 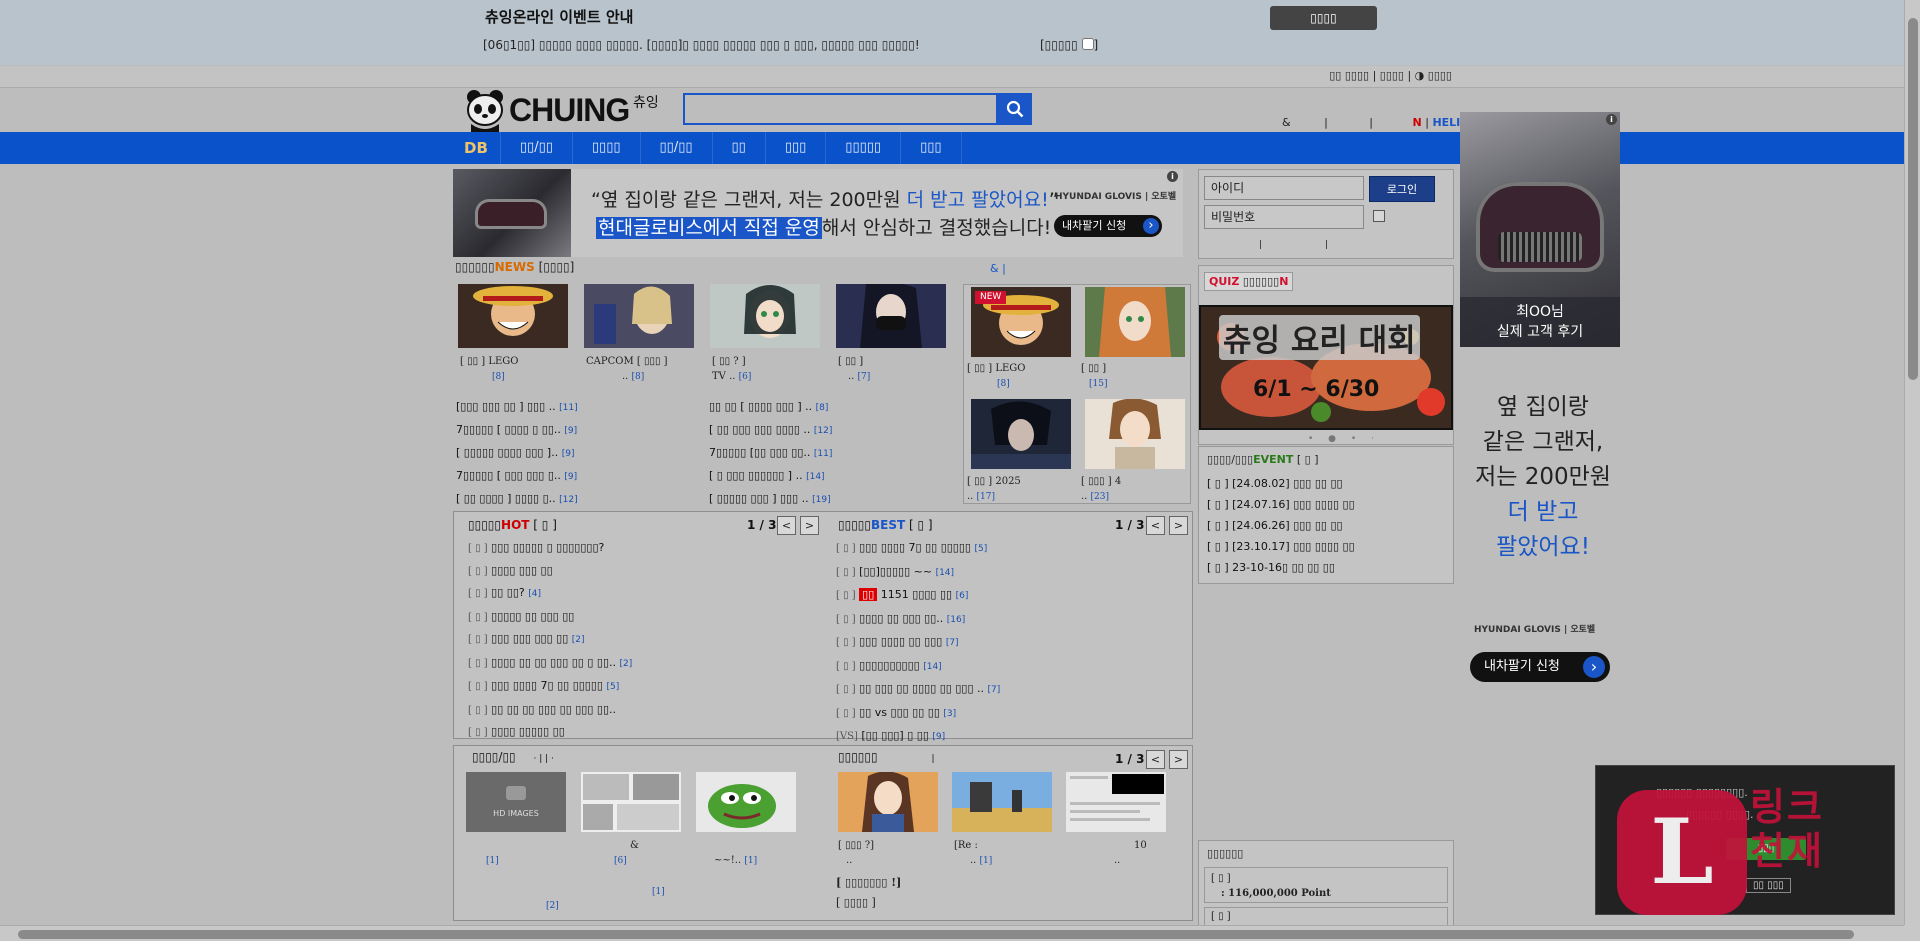 What do you see at coordinates (1249, 281) in the screenshot?
I see `quiz-tag: QUIZ ▯▯▯▯▯▯N` at bounding box center [1249, 281].